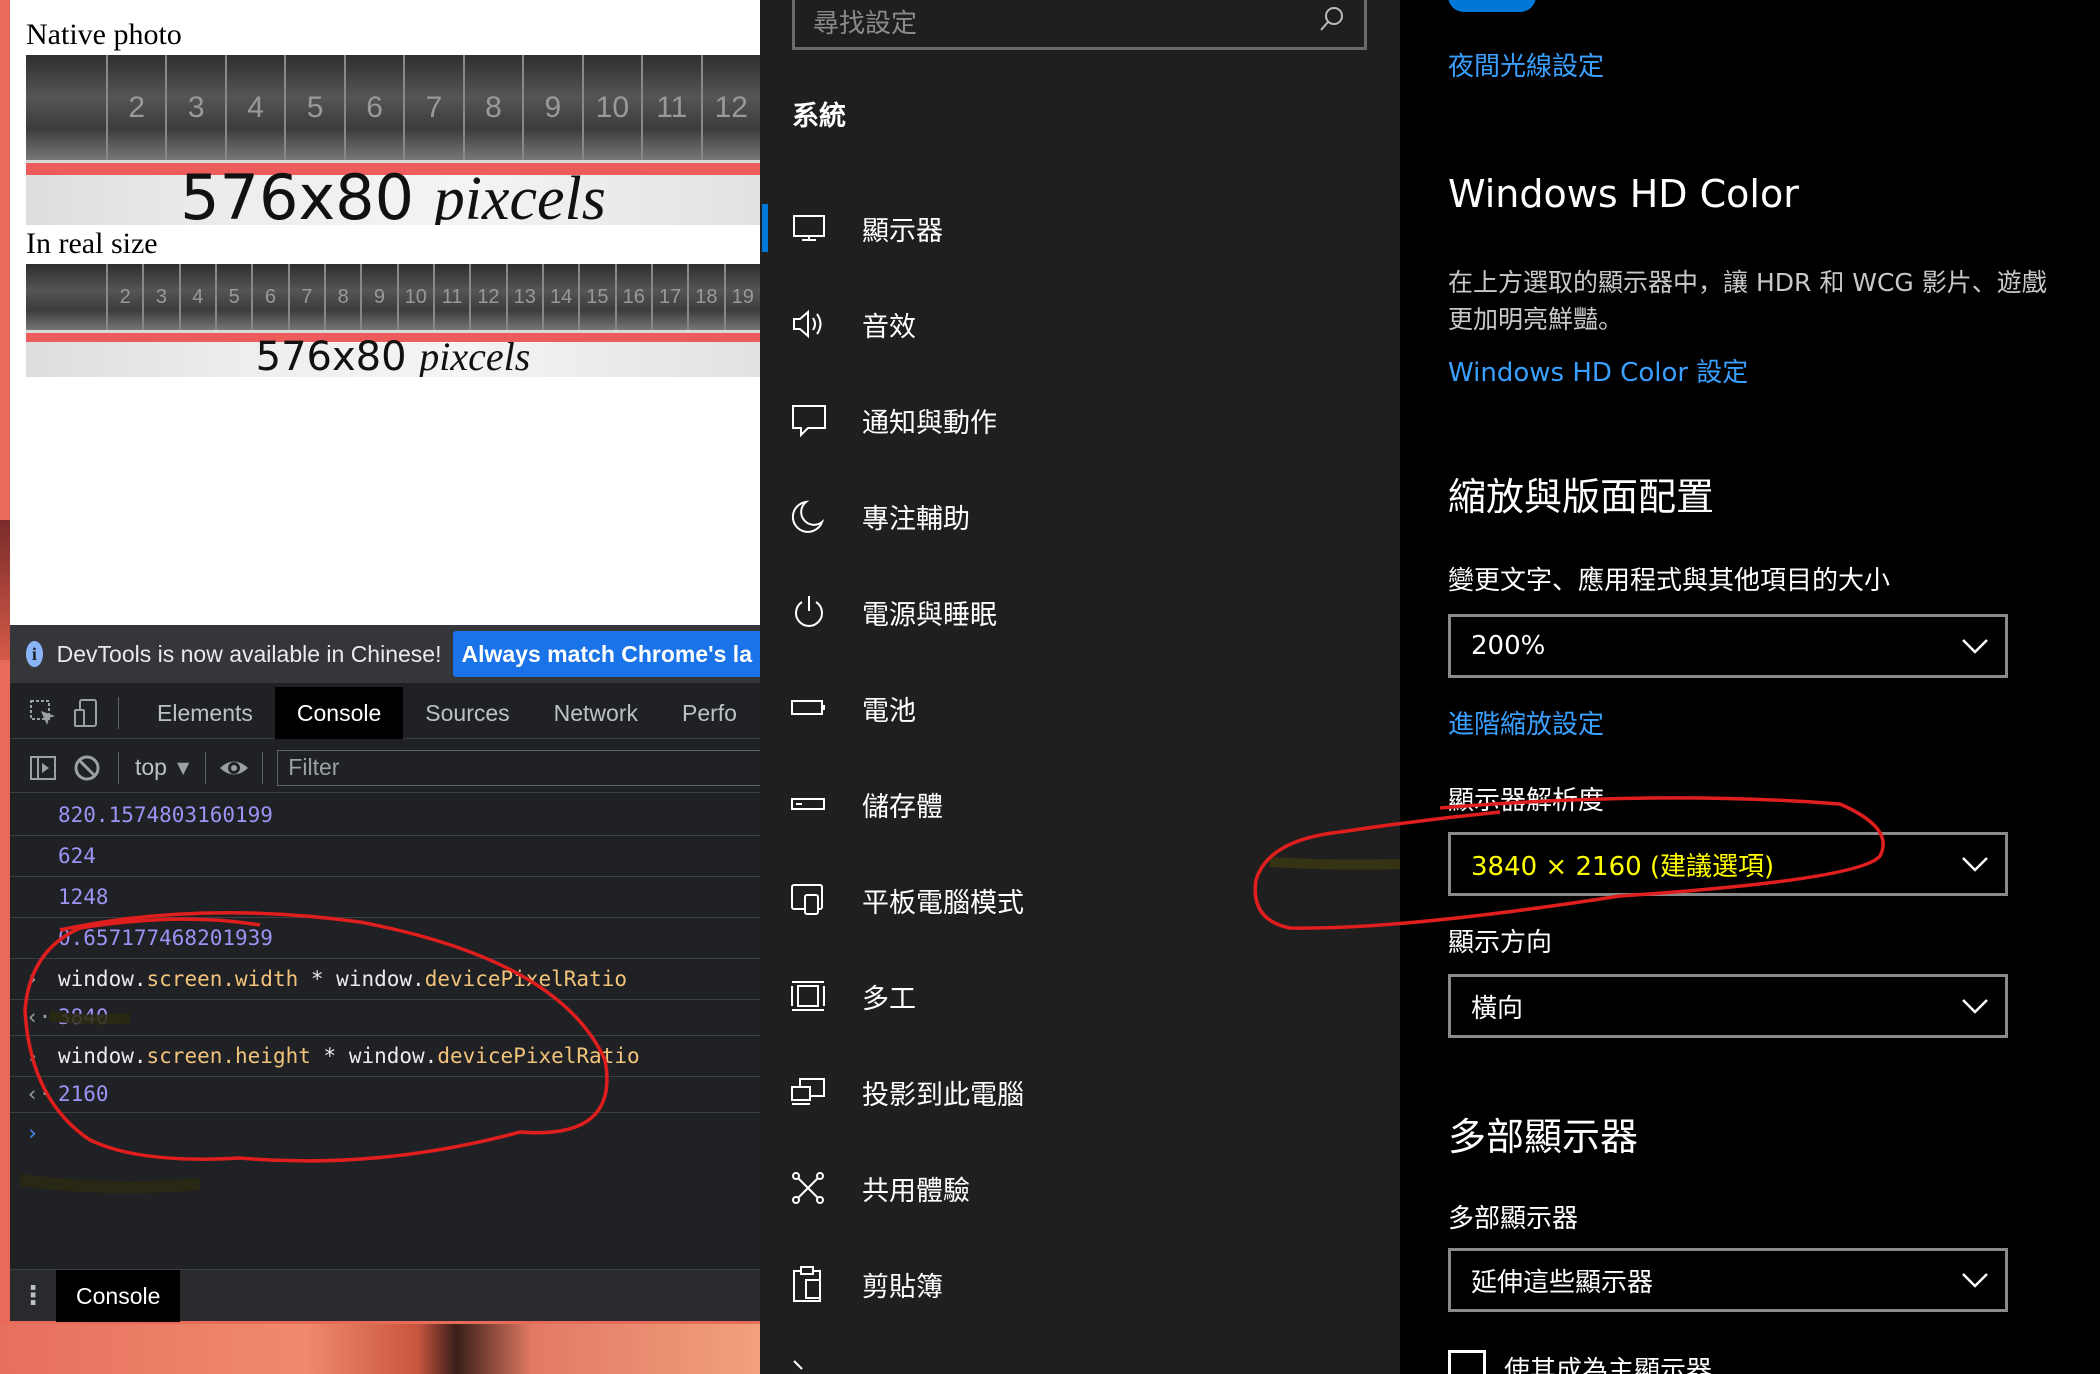 The image size is (2100, 1374). Describe the element at coordinates (385, 938) in the screenshot. I see `console-log-line: 0.657177468201939` at that location.